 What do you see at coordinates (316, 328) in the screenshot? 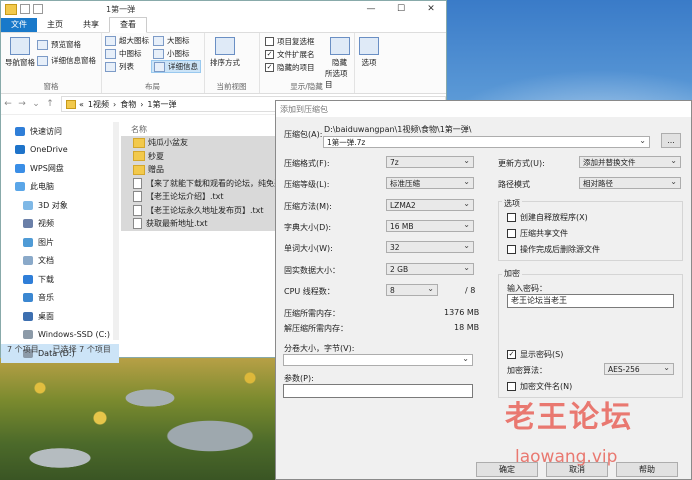
I see `mem-decompress-label: 解压缩所需内存：` at bounding box center [316, 328].